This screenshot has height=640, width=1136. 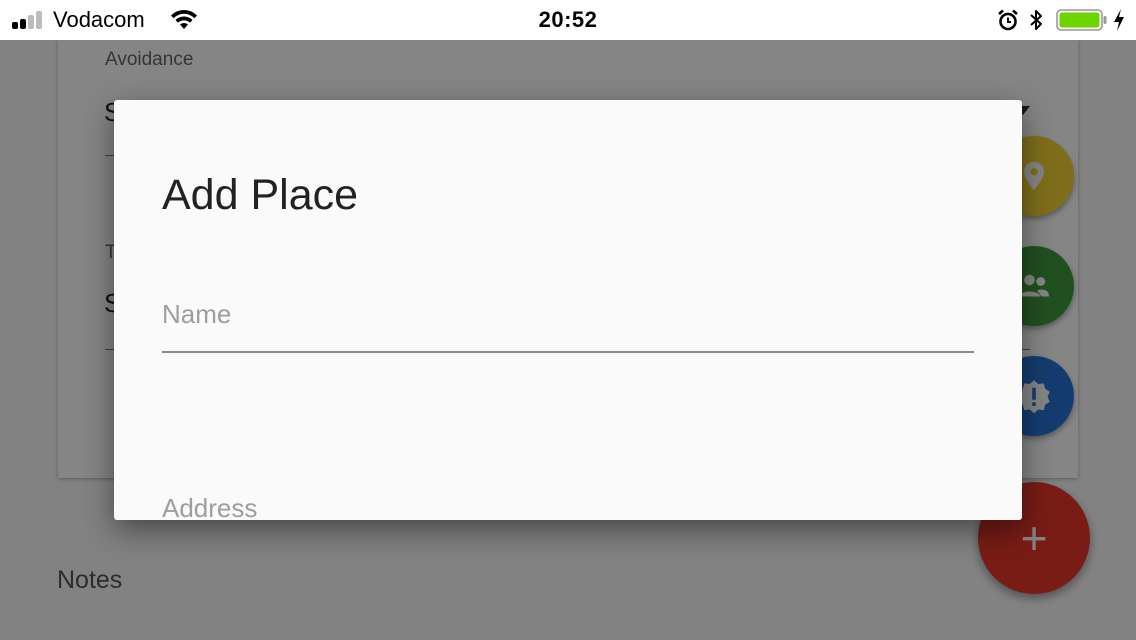 What do you see at coordinates (1119, 20) in the screenshot?
I see `charging-icon` at bounding box center [1119, 20].